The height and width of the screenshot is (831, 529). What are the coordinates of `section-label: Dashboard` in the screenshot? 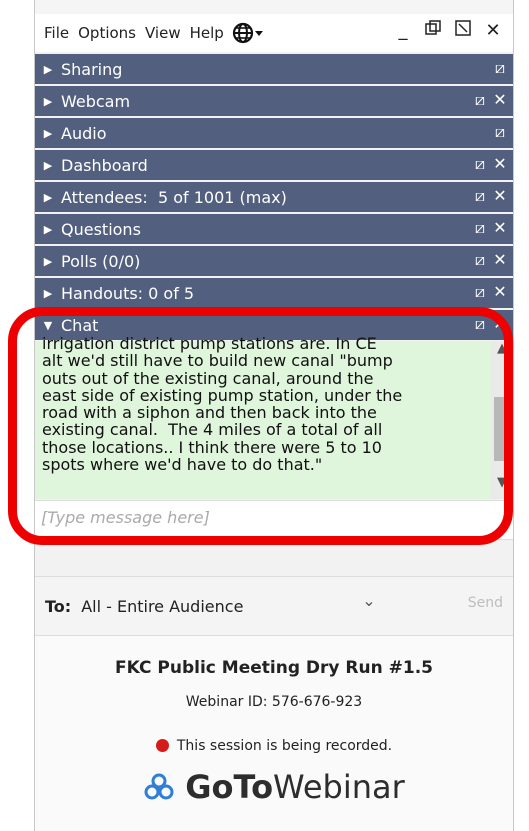 It's located at (104, 165).